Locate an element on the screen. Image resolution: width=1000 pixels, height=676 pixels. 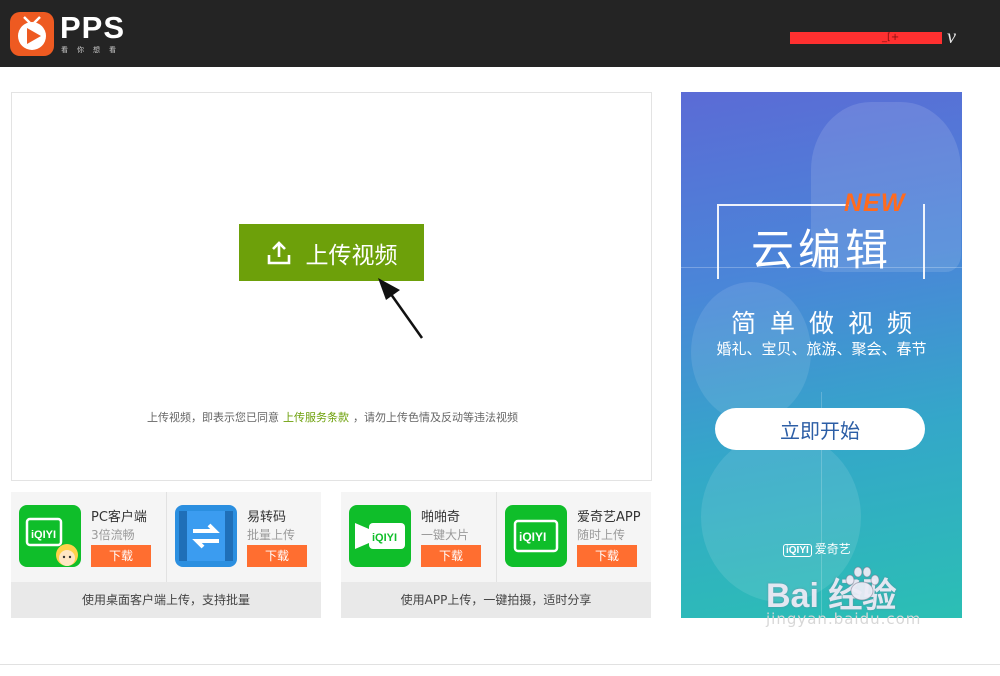
mobile-apps-footer: 使用APP上传，一键拍摄，适时分享 is located at coordinates (496, 600).